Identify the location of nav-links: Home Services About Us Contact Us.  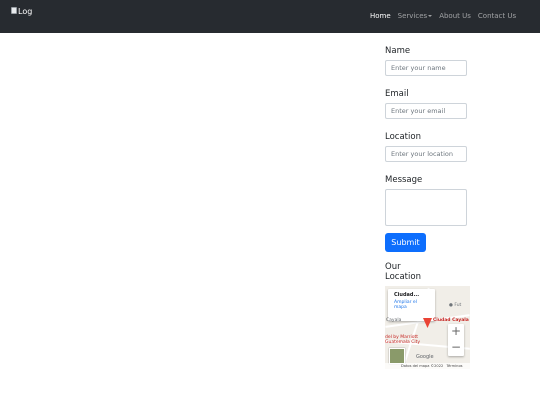
(446, 16).